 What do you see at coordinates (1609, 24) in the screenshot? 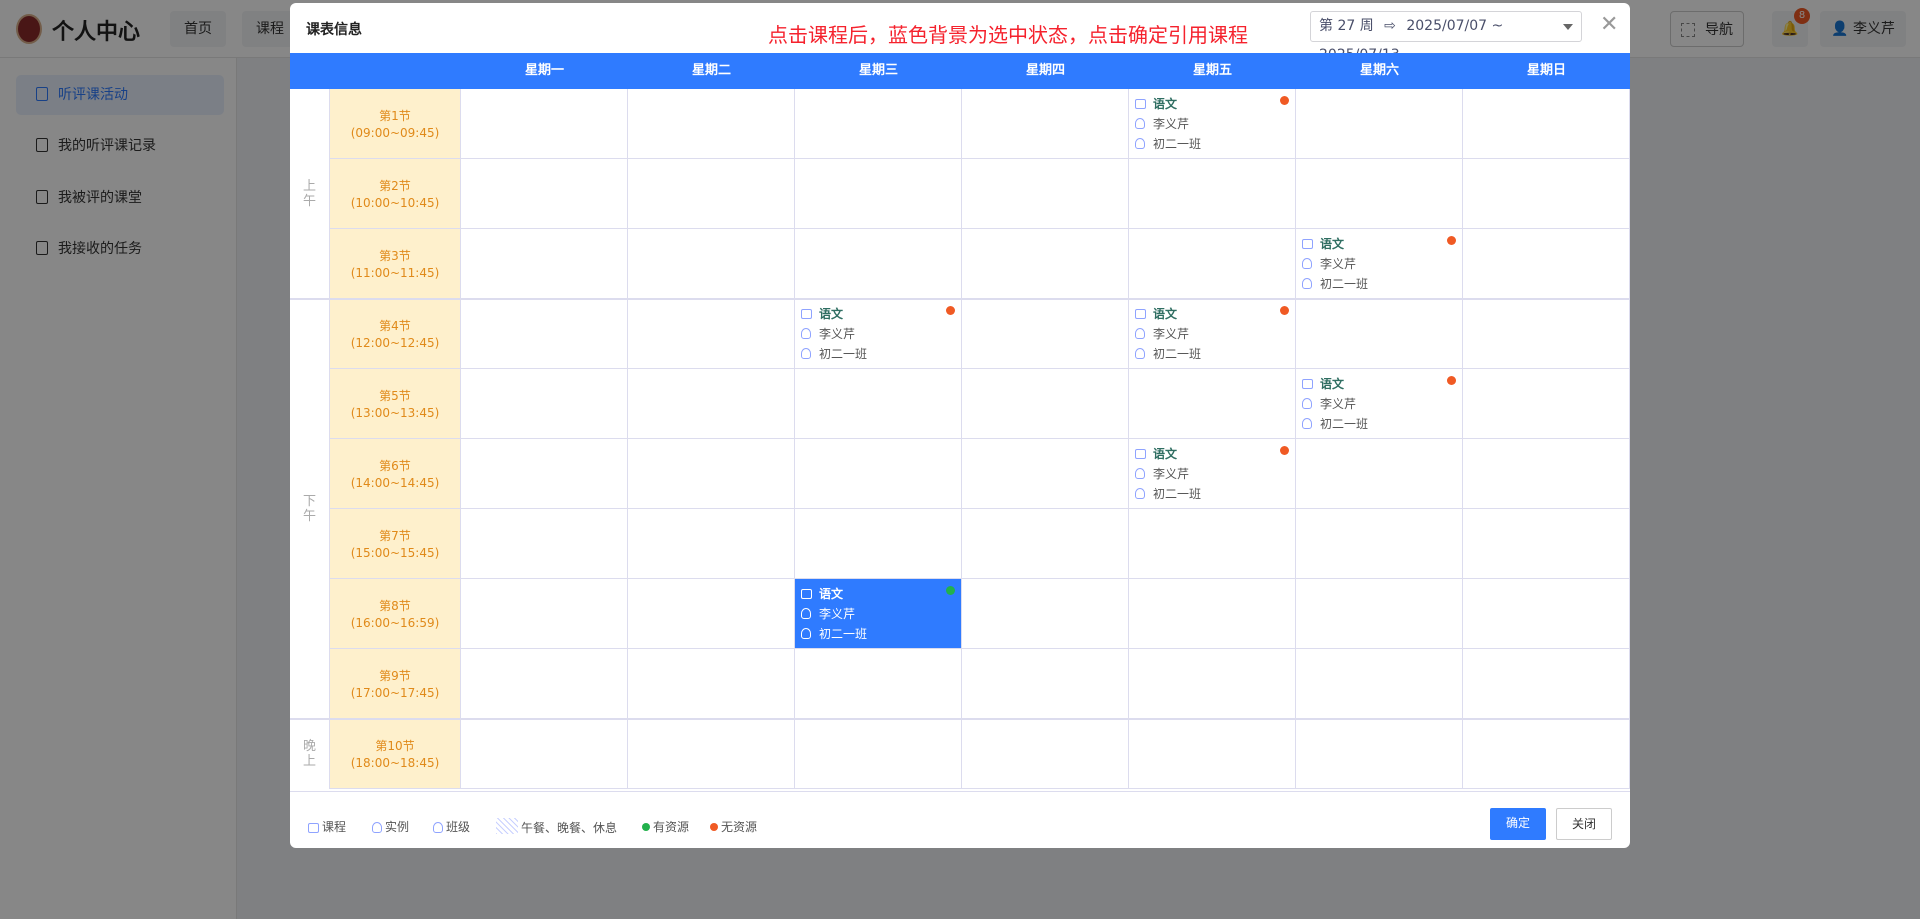
I see `close-icon: ✕` at bounding box center [1609, 24].